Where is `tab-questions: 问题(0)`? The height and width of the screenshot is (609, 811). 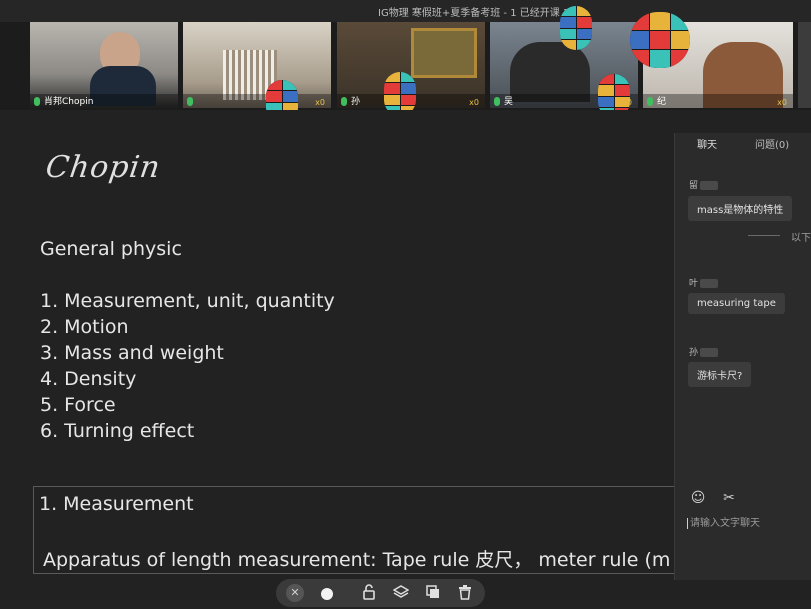 tab-questions: 问题(0) is located at coordinates (772, 143).